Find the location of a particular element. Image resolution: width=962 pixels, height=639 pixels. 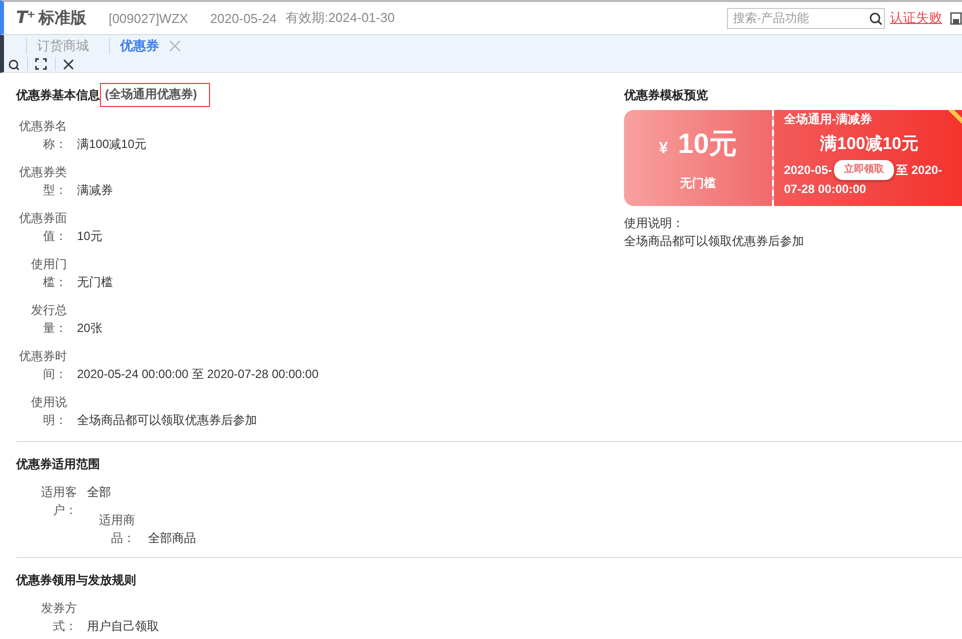

field-value: 全部商品 is located at coordinates (172, 538).